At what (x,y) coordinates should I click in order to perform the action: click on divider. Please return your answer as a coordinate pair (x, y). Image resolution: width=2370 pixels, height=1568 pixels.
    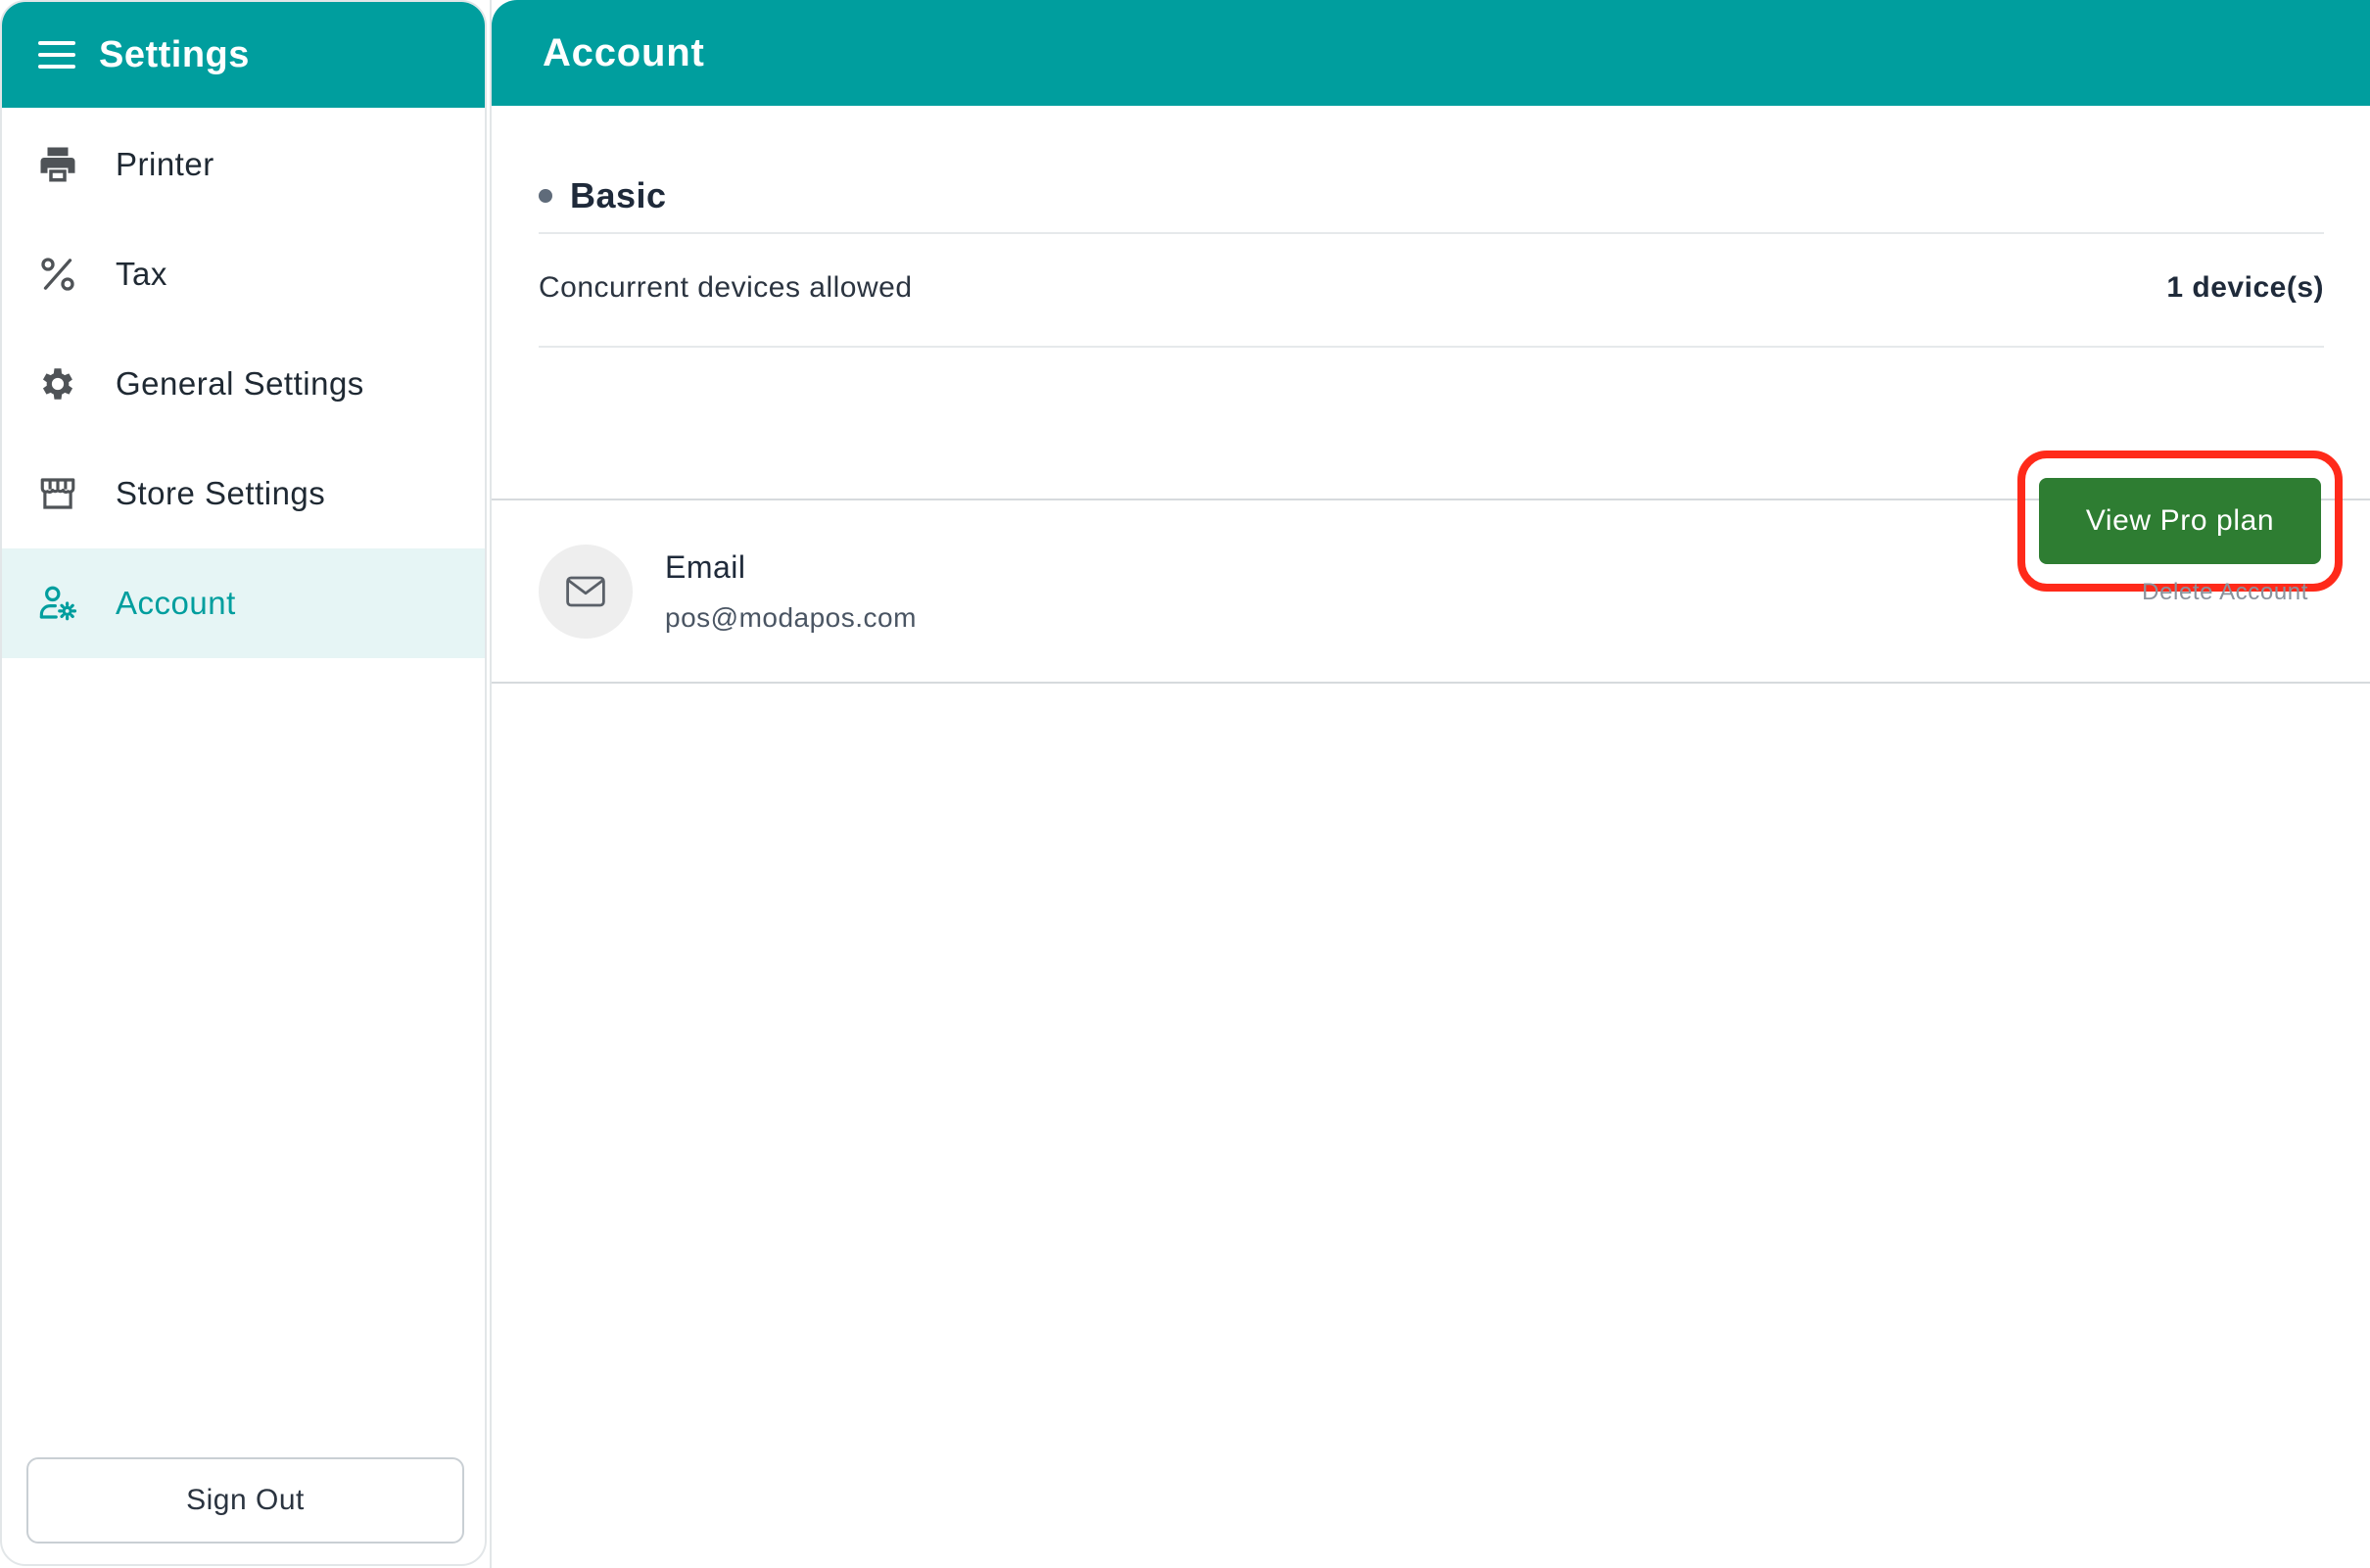
    Looking at the image, I should click on (1431, 347).